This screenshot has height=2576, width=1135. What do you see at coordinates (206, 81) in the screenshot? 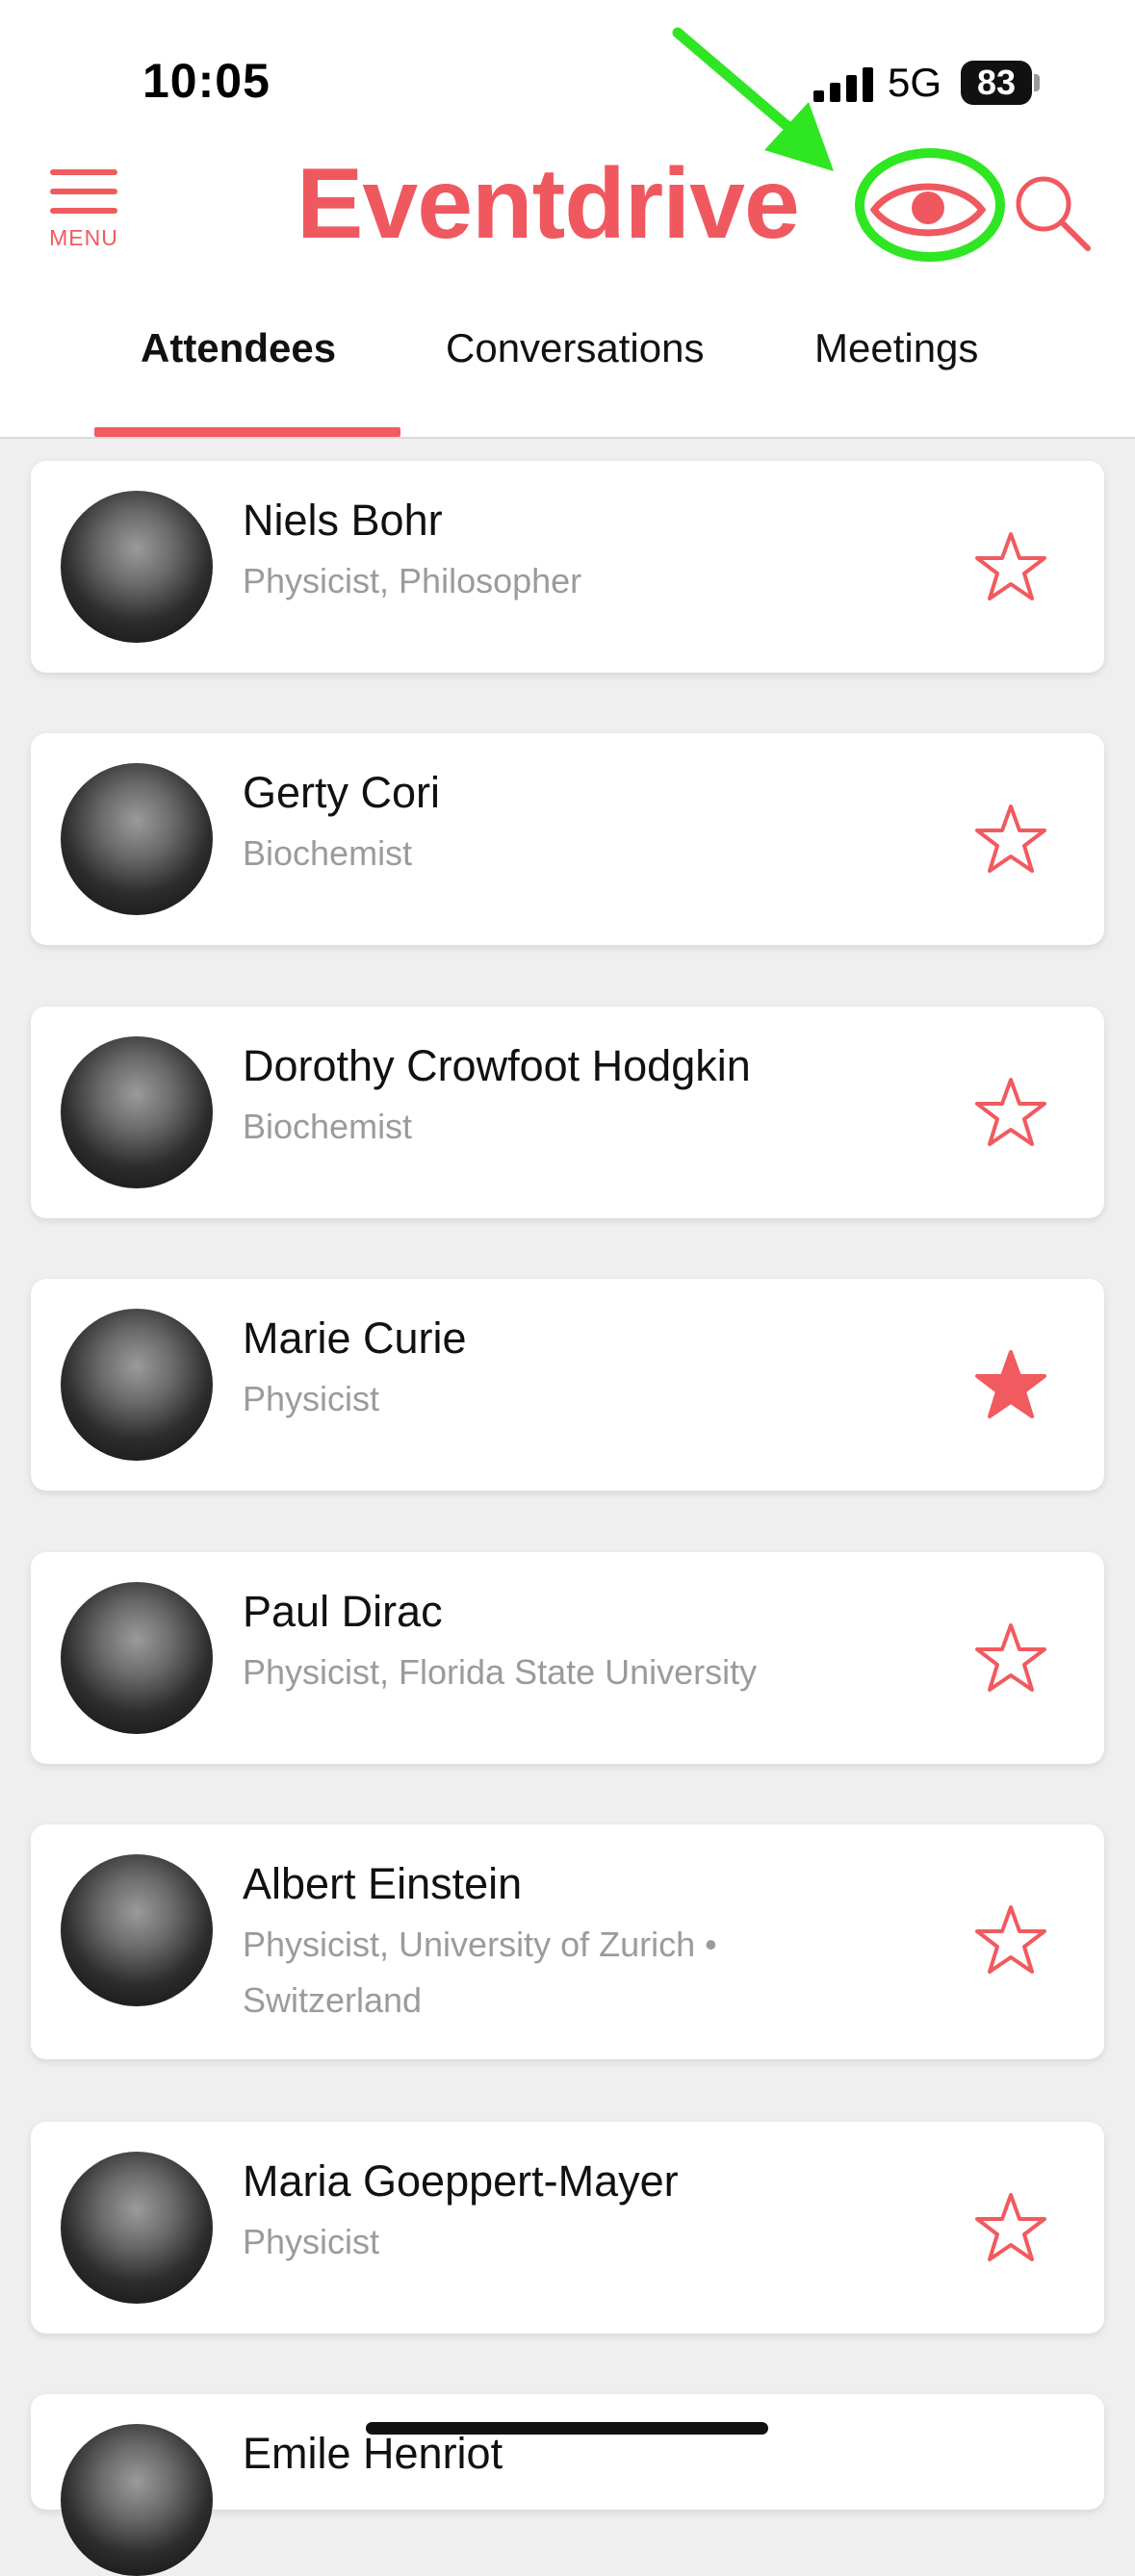
I see `status-time: 10:05` at bounding box center [206, 81].